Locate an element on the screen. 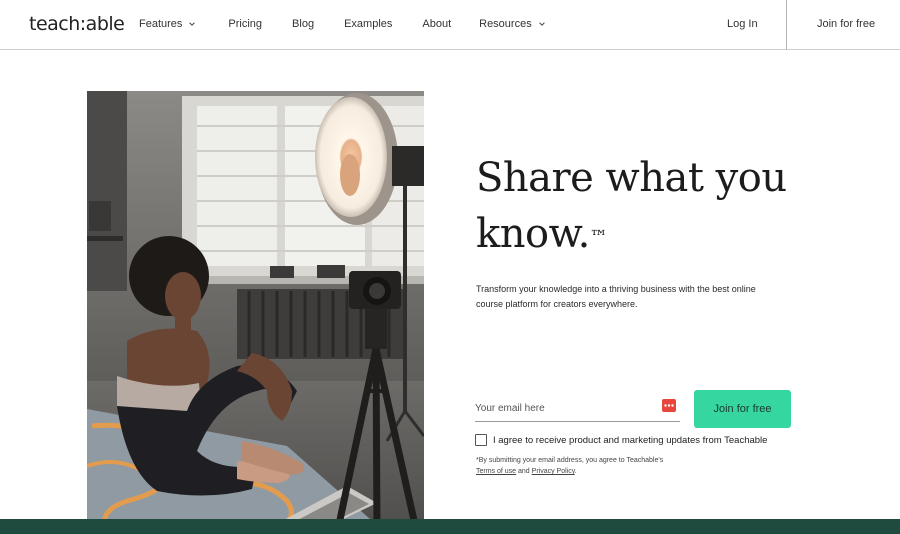 This screenshot has width=900, height=534. privacy-policy-link: Privacy Policy is located at coordinates (553, 471).